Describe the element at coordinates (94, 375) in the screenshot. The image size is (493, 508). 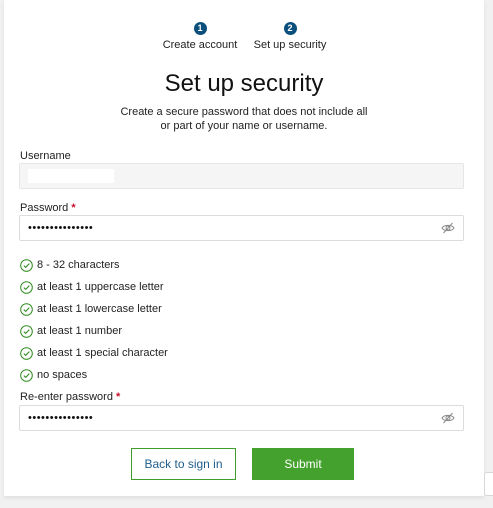
I see `password-rule: no spaces` at that location.